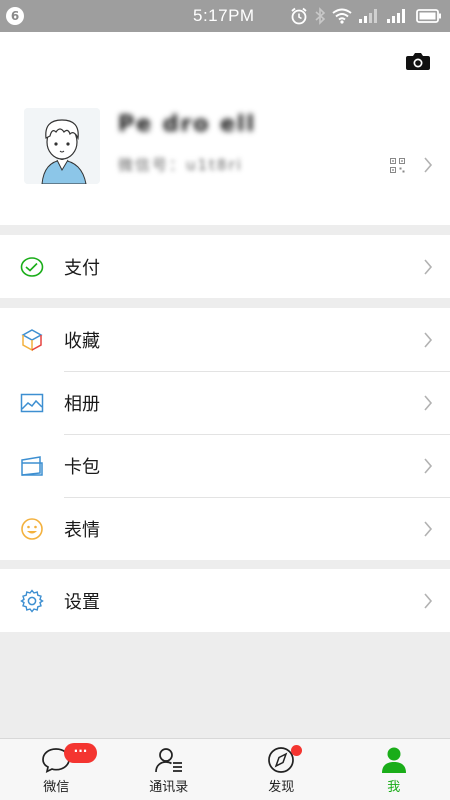 The height and width of the screenshot is (800, 450). I want to click on menu-item-label: 相册, so click(82, 404).